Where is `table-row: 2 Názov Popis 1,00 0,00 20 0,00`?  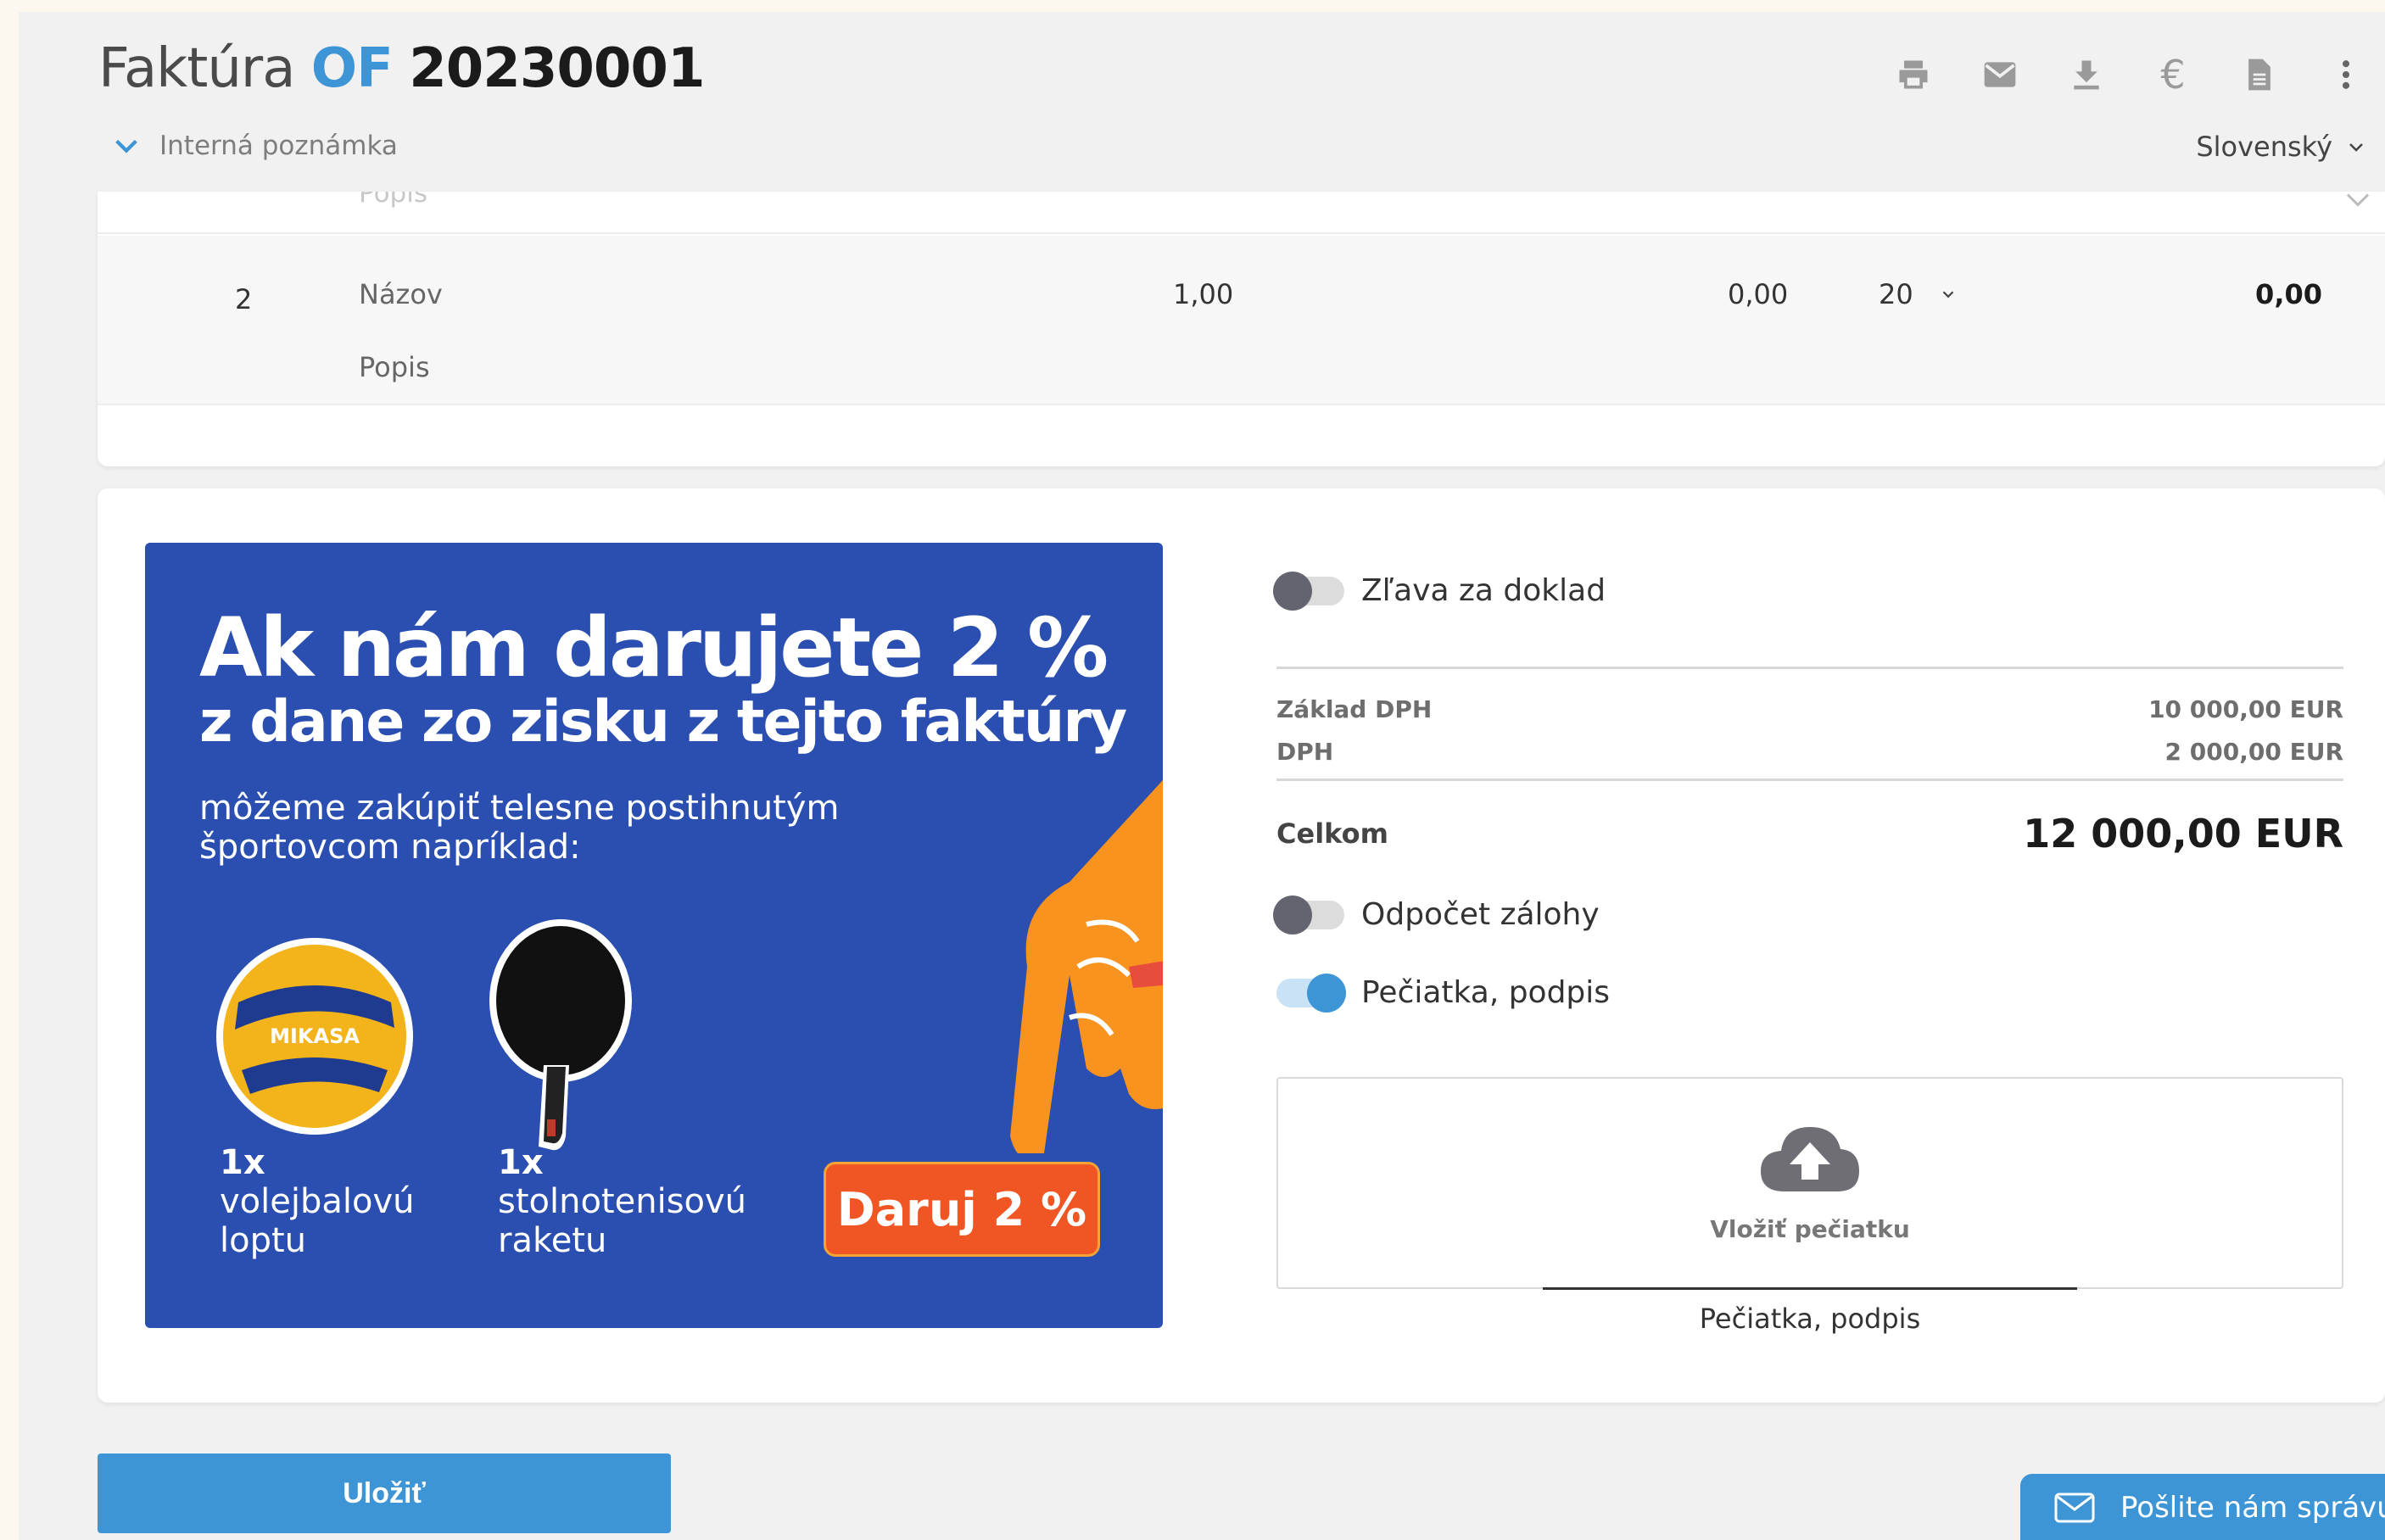 table-row: 2 Názov Popis 1,00 0,00 20 0,00 is located at coordinates (1241, 320).